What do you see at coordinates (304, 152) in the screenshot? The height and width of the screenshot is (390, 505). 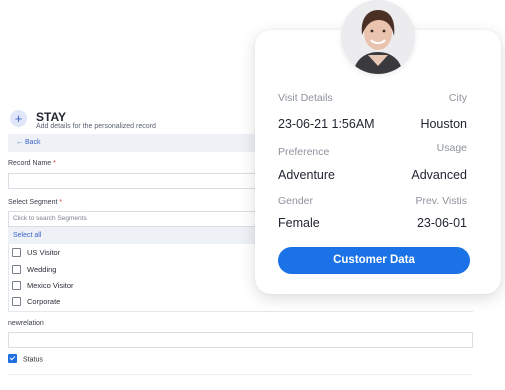 I see `preference-label: Preference` at bounding box center [304, 152].